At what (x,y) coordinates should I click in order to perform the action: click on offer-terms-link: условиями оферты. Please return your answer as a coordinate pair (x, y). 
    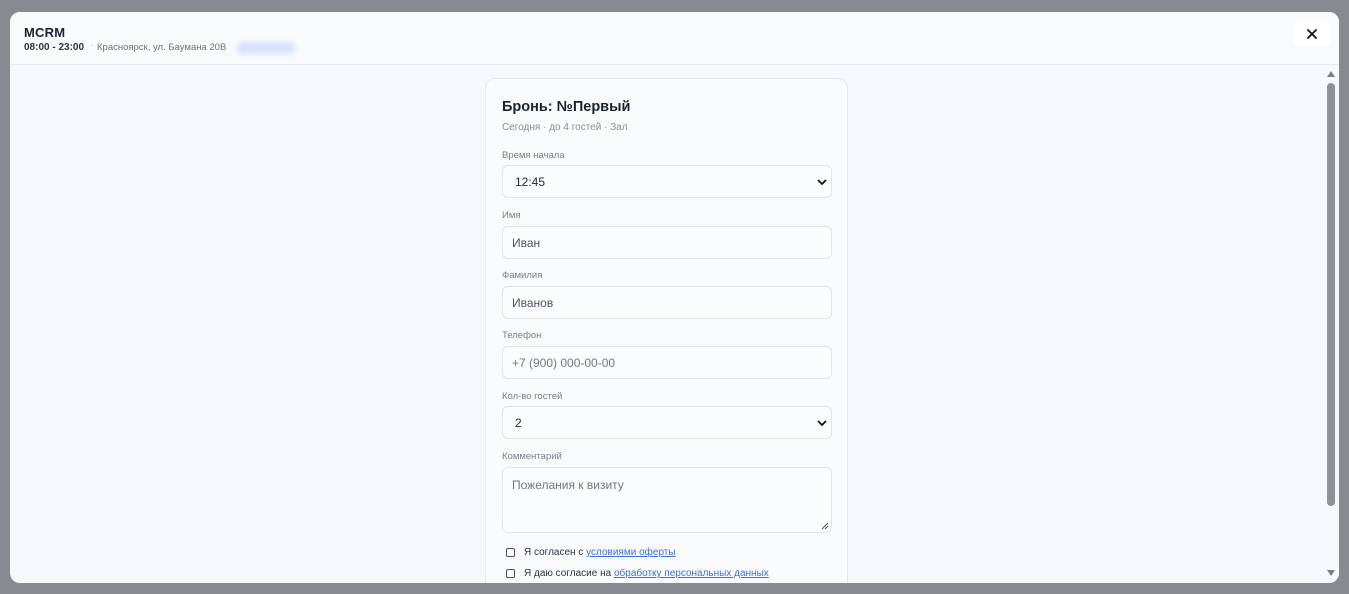
    Looking at the image, I should click on (630, 552).